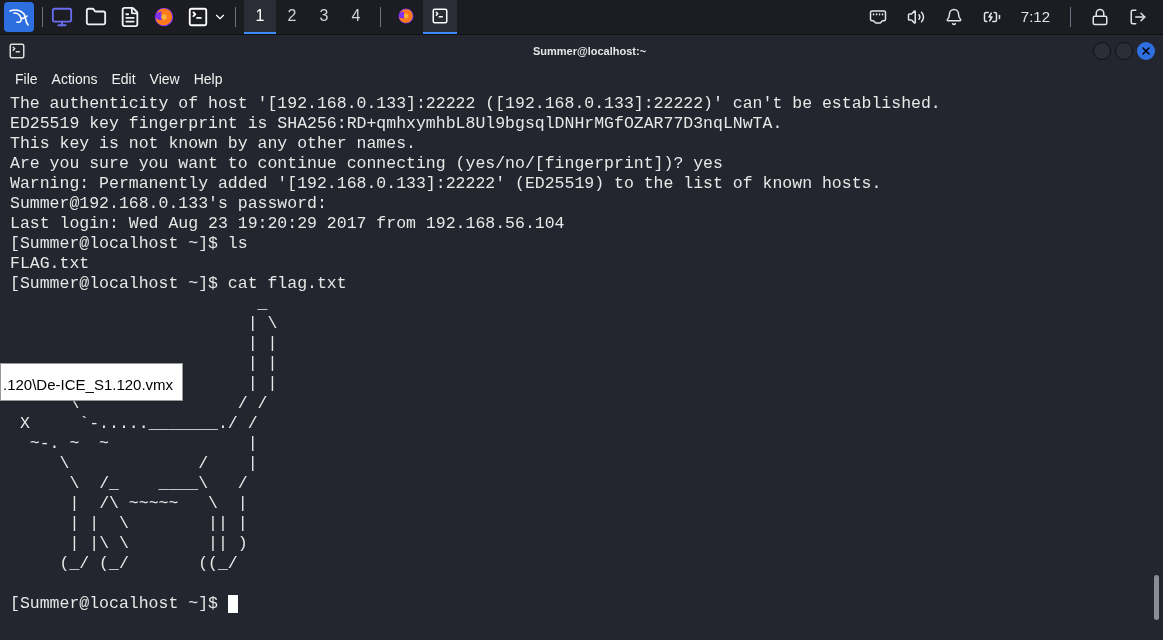  Describe the element at coordinates (213, 143) in the screenshot. I see `terminal-line: This key is not known by any other names.` at that location.